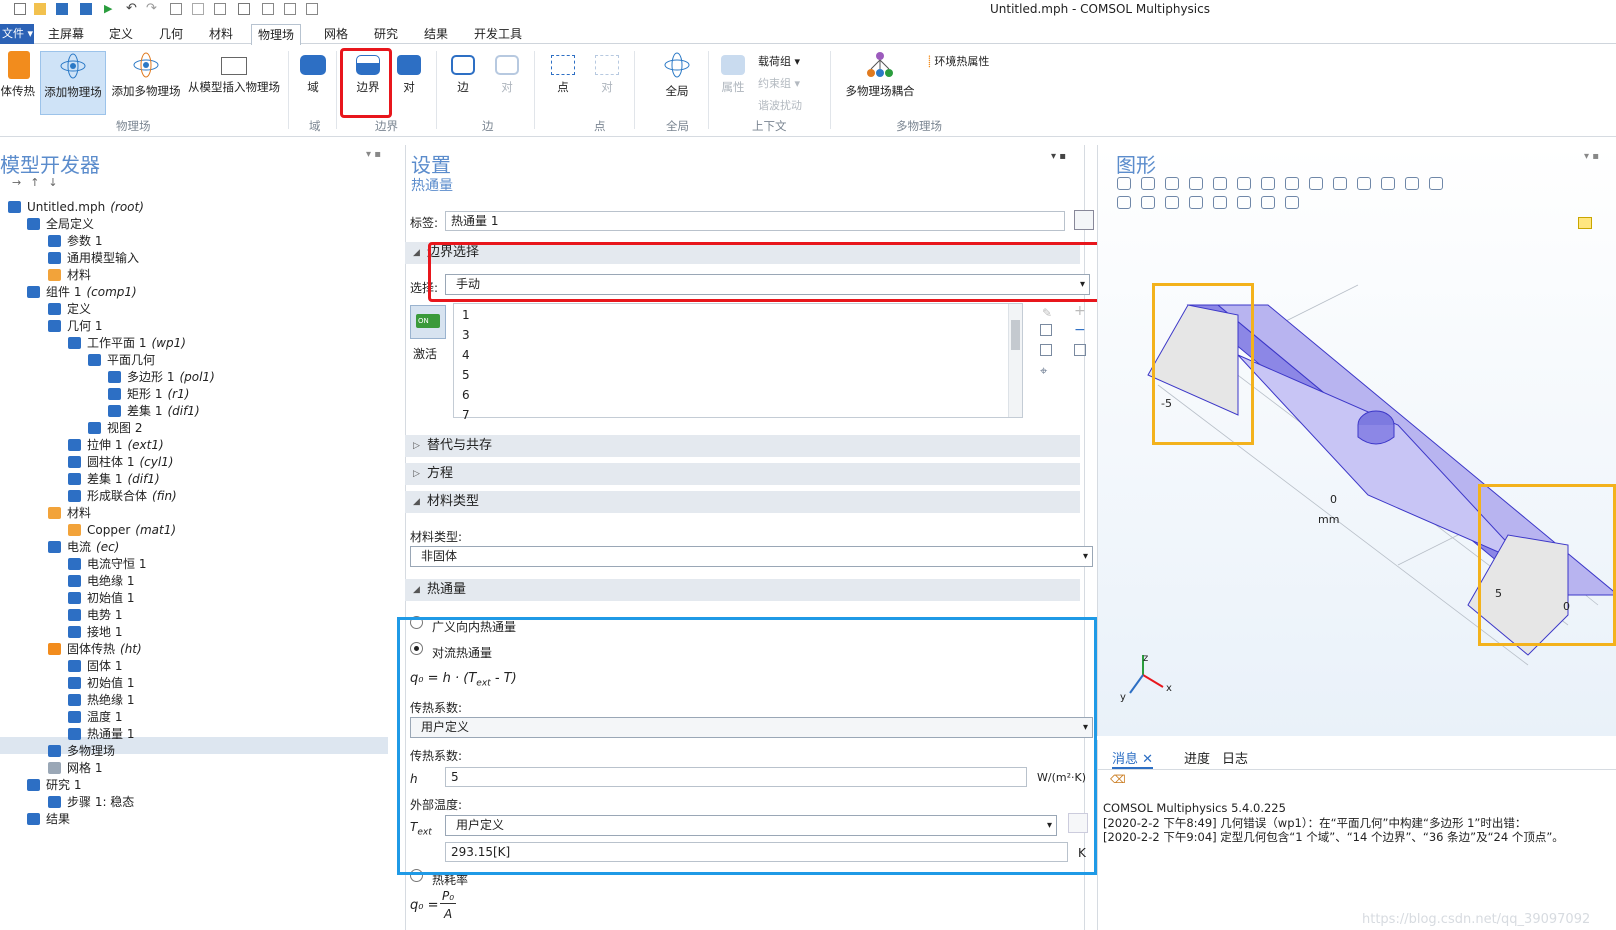 This screenshot has width=1616, height=930. What do you see at coordinates (97, 666) in the screenshot?
I see `tree-item: 固体 1` at bounding box center [97, 666].